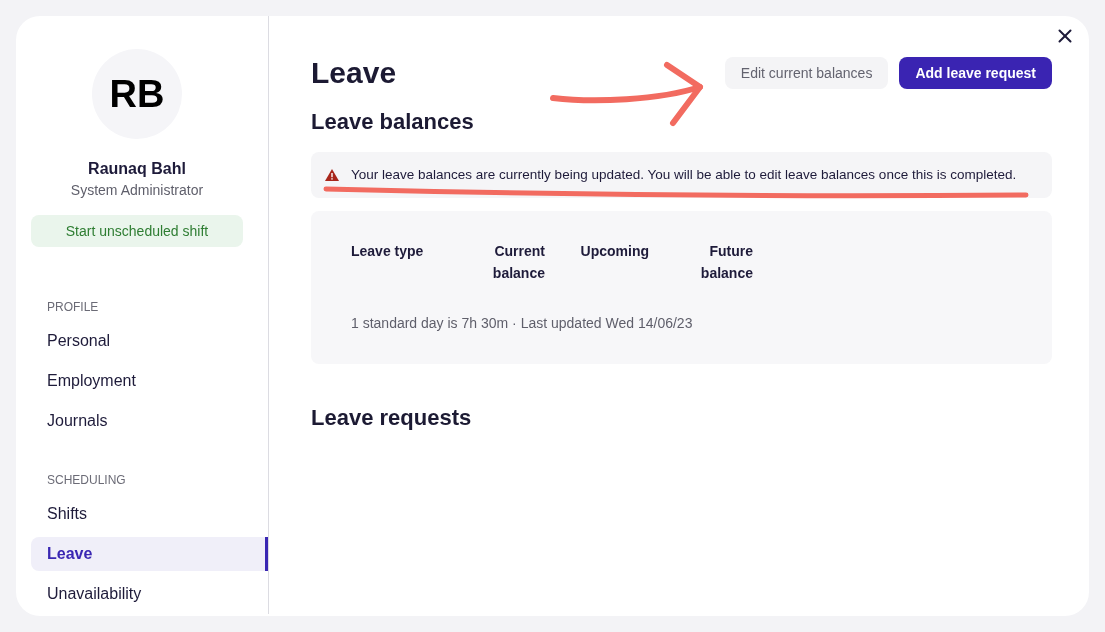 The height and width of the screenshot is (632, 1105). Describe the element at coordinates (149, 381) in the screenshot. I see `sidebar-item: Employment` at that location.